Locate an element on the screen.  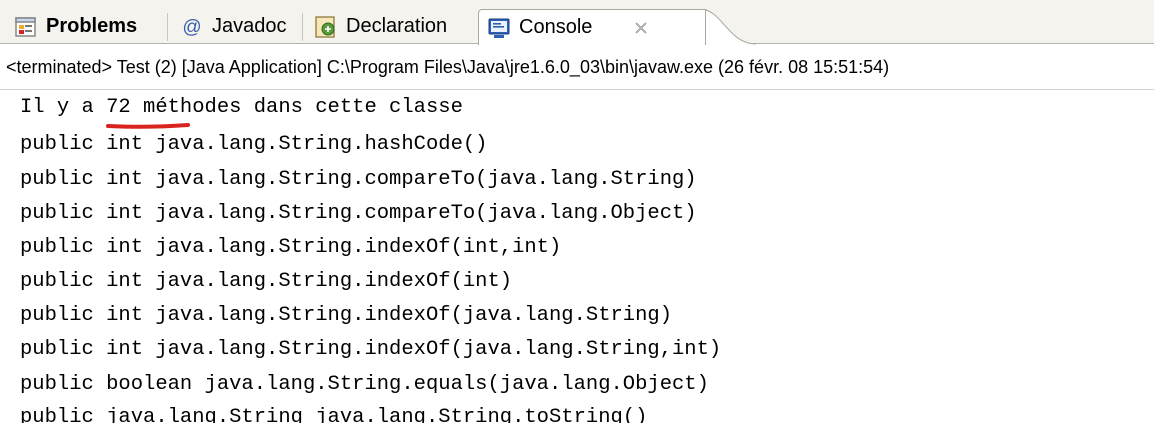
tab-console: Console is located at coordinates (592, 27).